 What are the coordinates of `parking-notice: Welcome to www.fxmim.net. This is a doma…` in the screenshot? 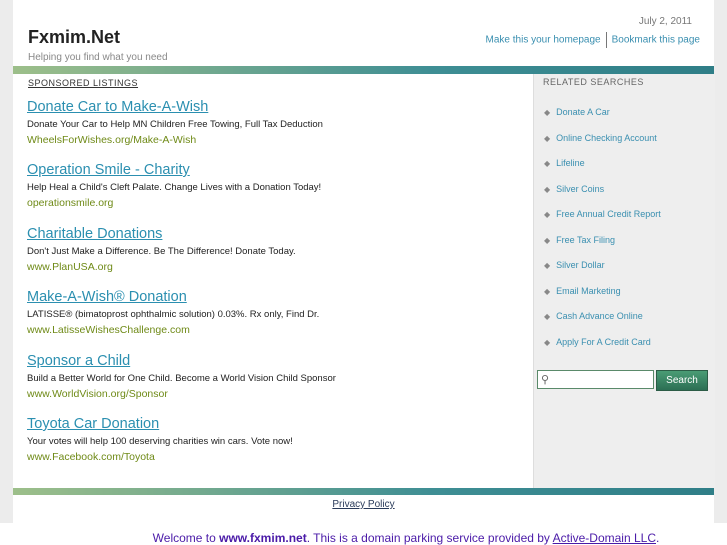 It's located at (363, 538).